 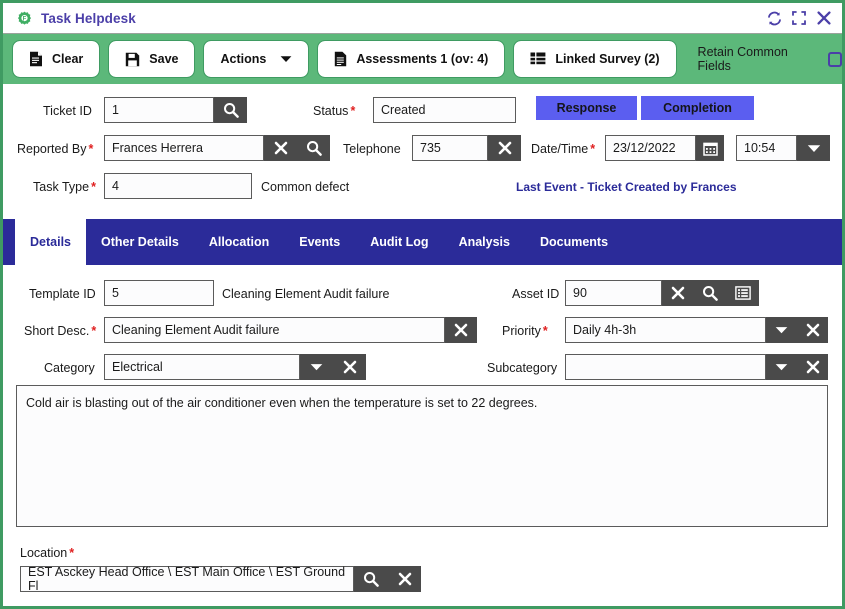 What do you see at coordinates (72, 553) in the screenshot?
I see `location-required-marker: *` at bounding box center [72, 553].